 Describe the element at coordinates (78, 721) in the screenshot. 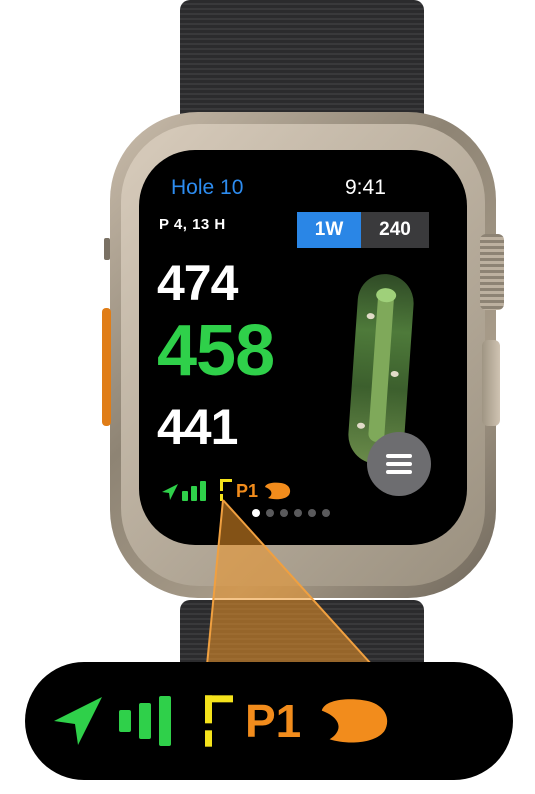

I see `gps-arrow-icon` at that location.